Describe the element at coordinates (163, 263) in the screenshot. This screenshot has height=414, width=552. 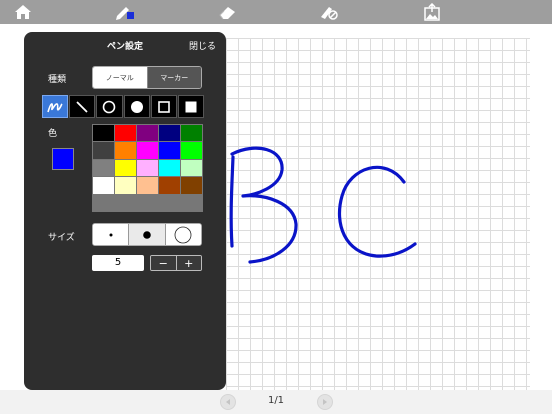
I see `size-decrease-button: −` at that location.